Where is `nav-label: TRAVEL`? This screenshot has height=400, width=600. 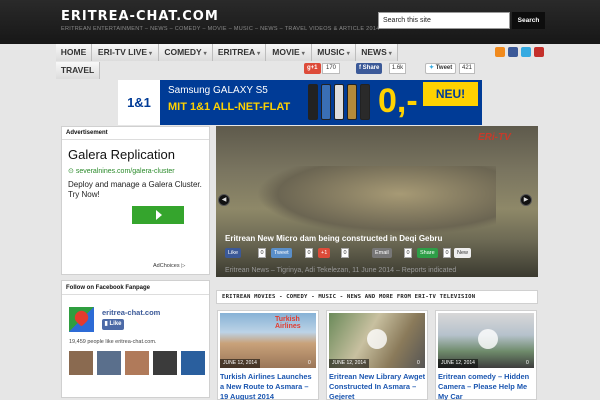
nav-label: TRAVEL is located at coordinates (77, 70).